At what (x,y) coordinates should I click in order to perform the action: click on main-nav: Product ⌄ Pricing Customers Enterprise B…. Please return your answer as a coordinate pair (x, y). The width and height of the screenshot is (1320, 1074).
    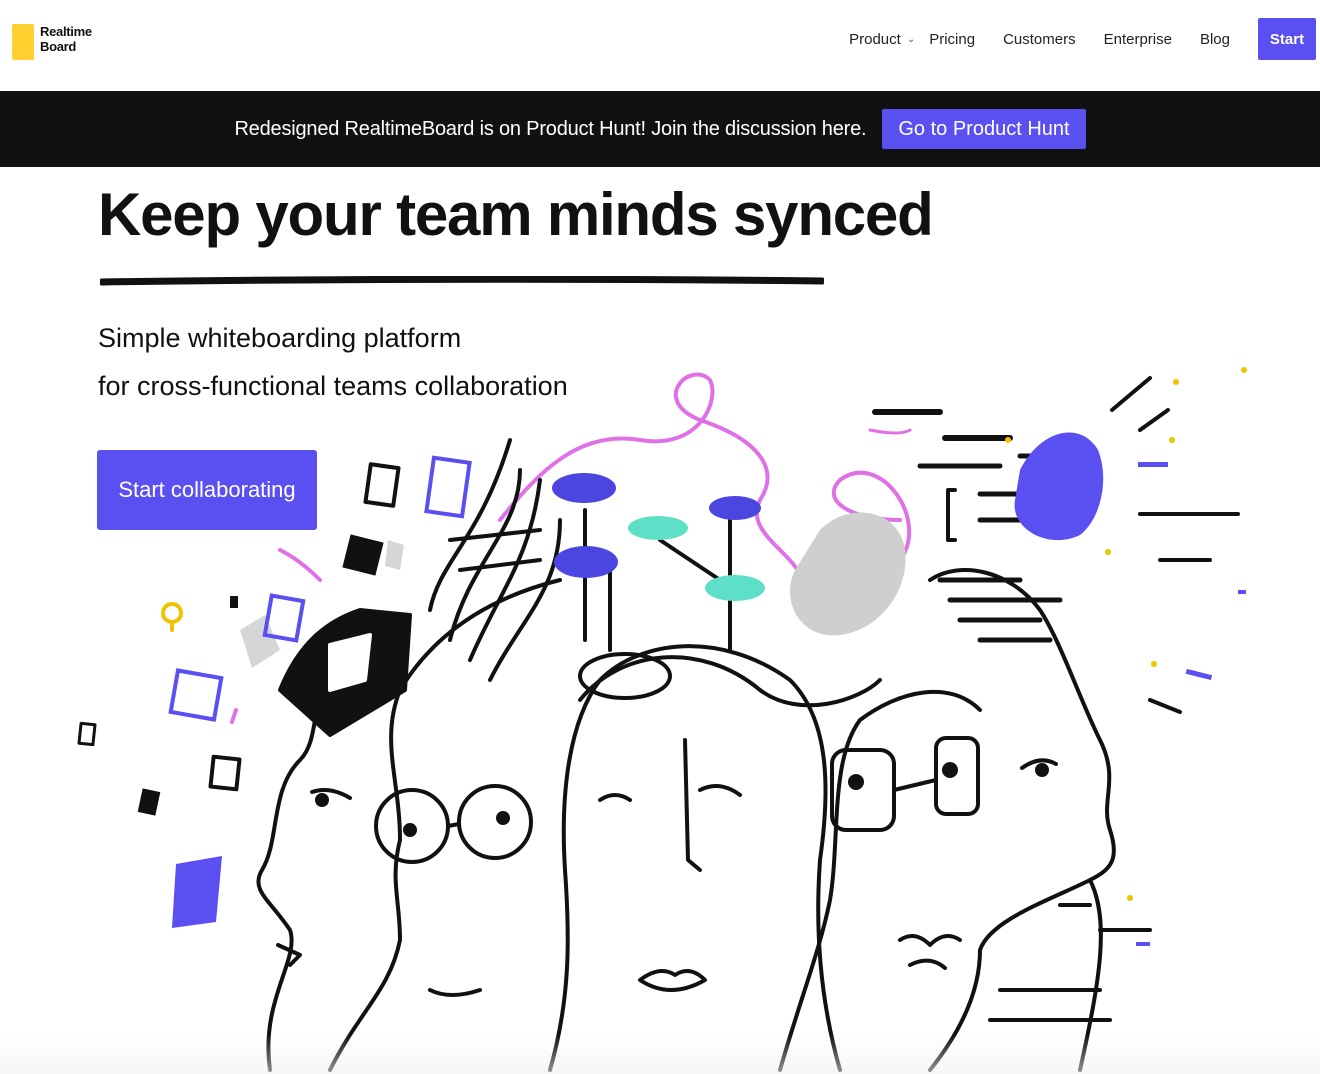
    Looking at the image, I should click on (1082, 39).